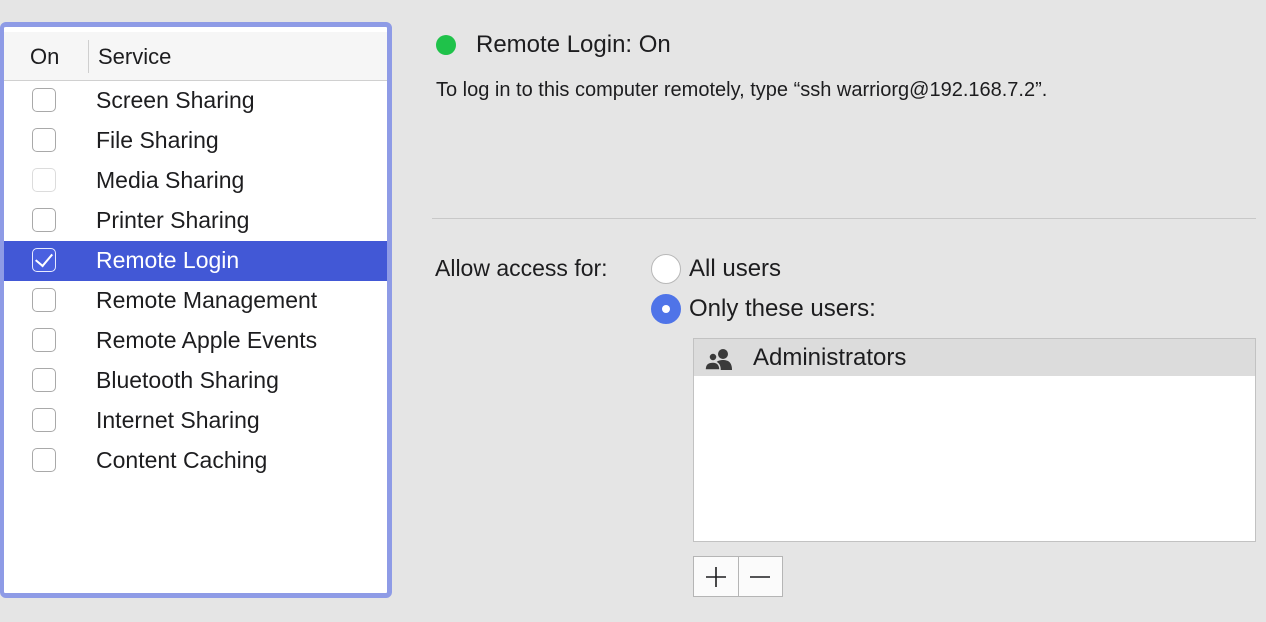 This screenshot has height=622, width=1266. Describe the element at coordinates (44, 420) in the screenshot. I see `checkbox-internet-sharing` at that location.